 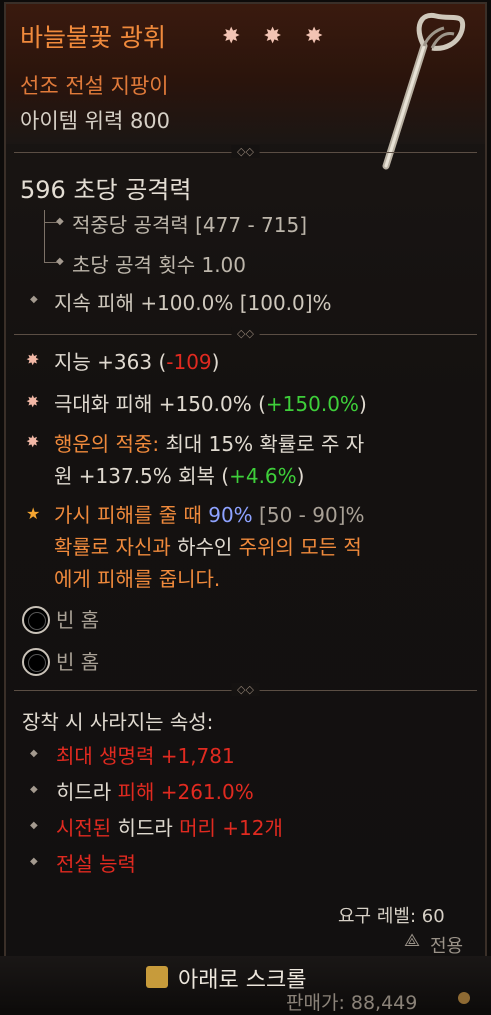 I want to click on affix-intelligence: 지능 +363 (-109), so click(x=136, y=360).